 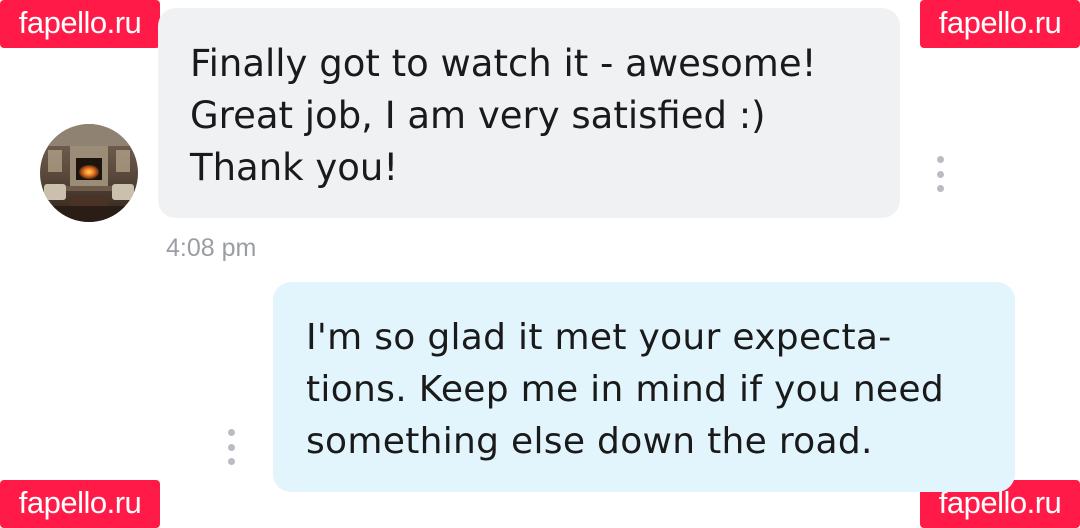 I want to click on outgoing-message-line: something else down the road., so click(x=589, y=441).